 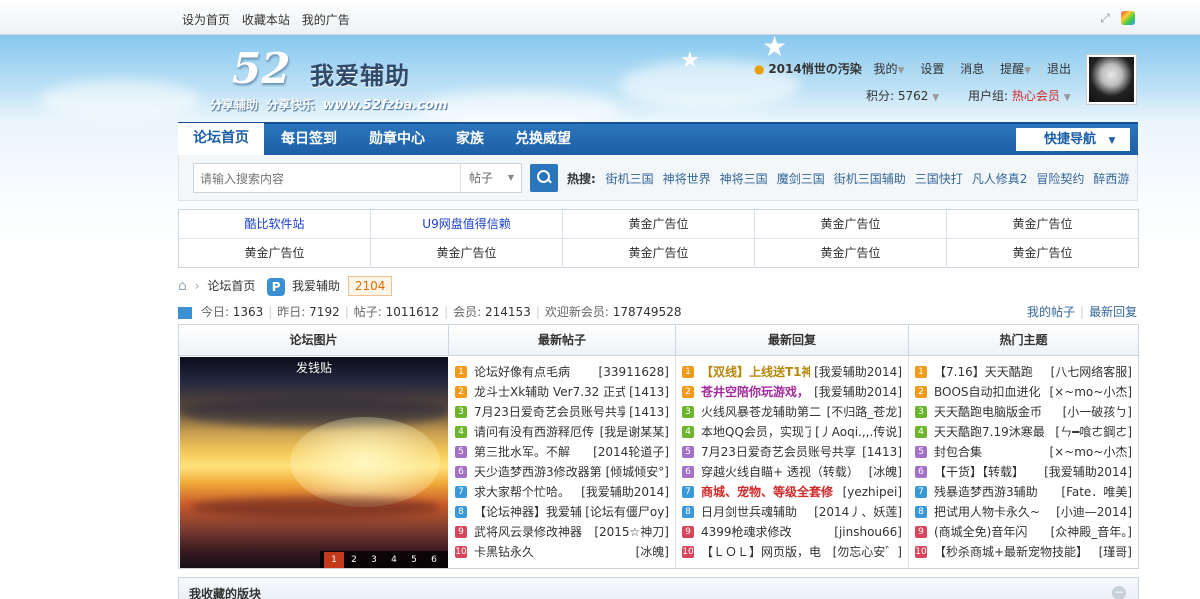 What do you see at coordinates (328, 179) in the screenshot?
I see `search-input` at bounding box center [328, 179].